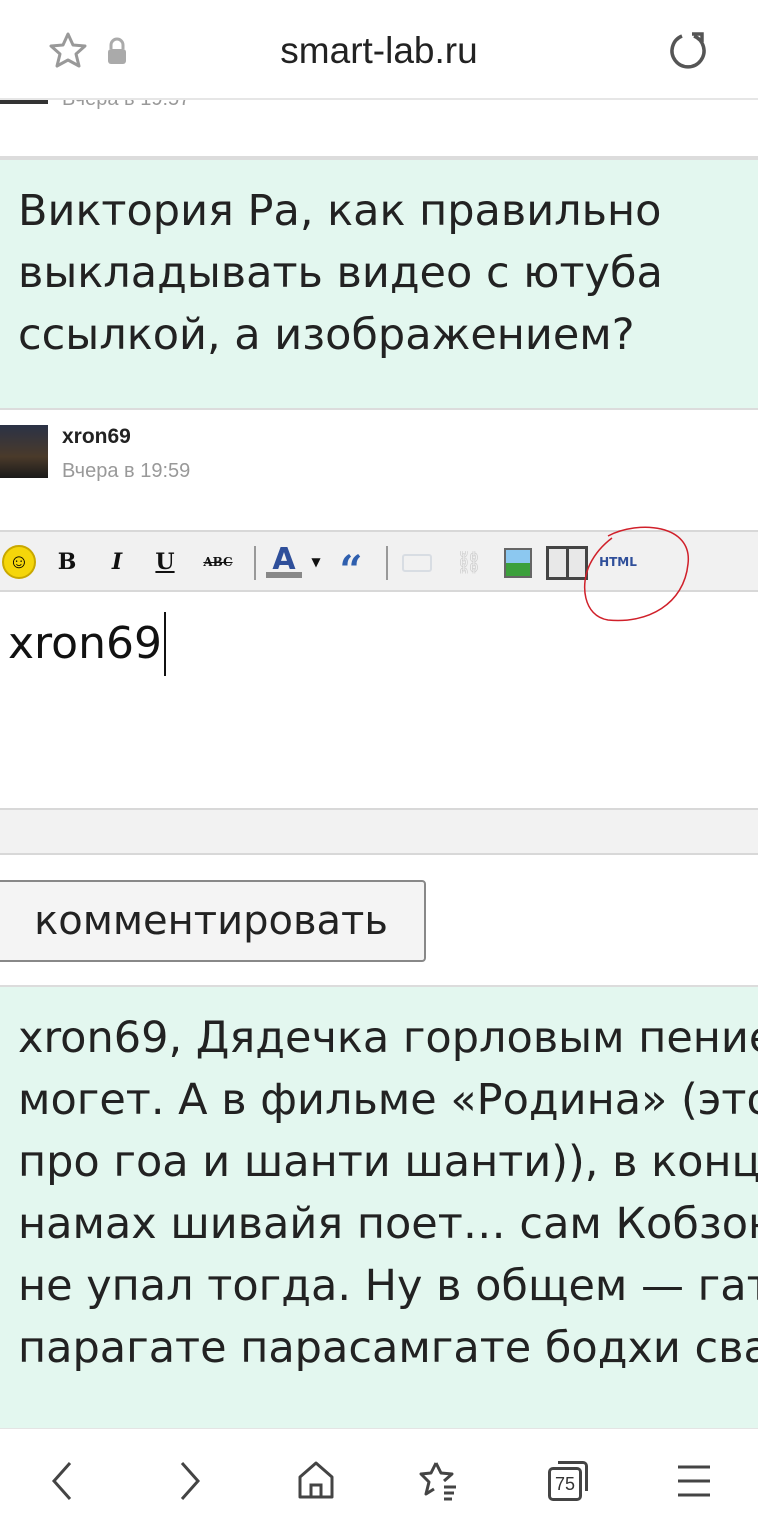 The image size is (758, 1529). Describe the element at coordinates (19, 562) in the screenshot. I see `smiley-icon: ☺` at that location.